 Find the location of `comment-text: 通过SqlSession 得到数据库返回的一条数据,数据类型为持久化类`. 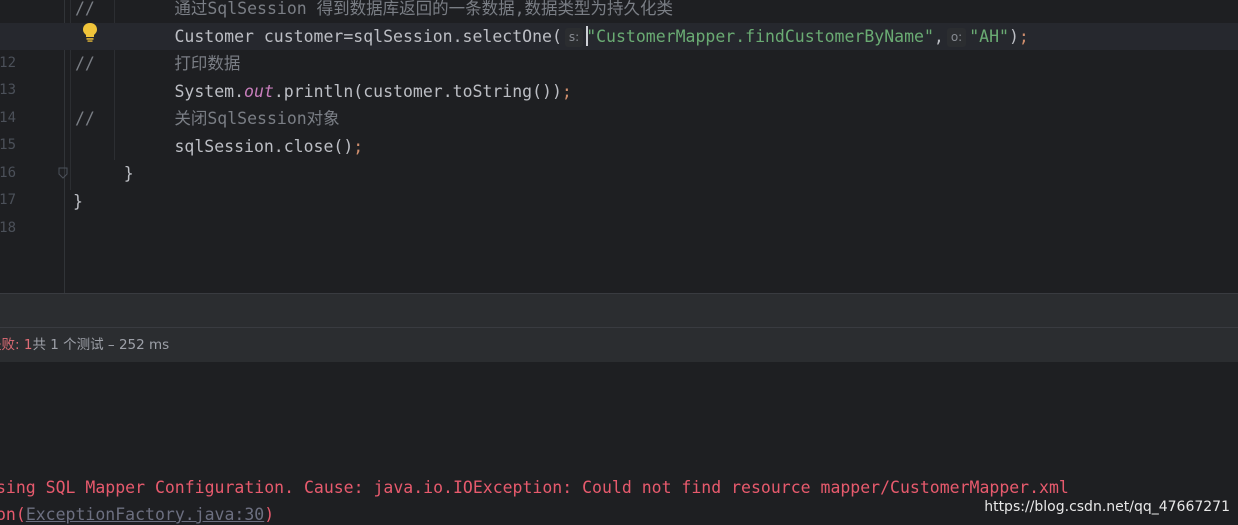

comment-text: 通过SqlSession 得到数据库返回的一条数据,数据类型为持久化类 is located at coordinates (384, 9).